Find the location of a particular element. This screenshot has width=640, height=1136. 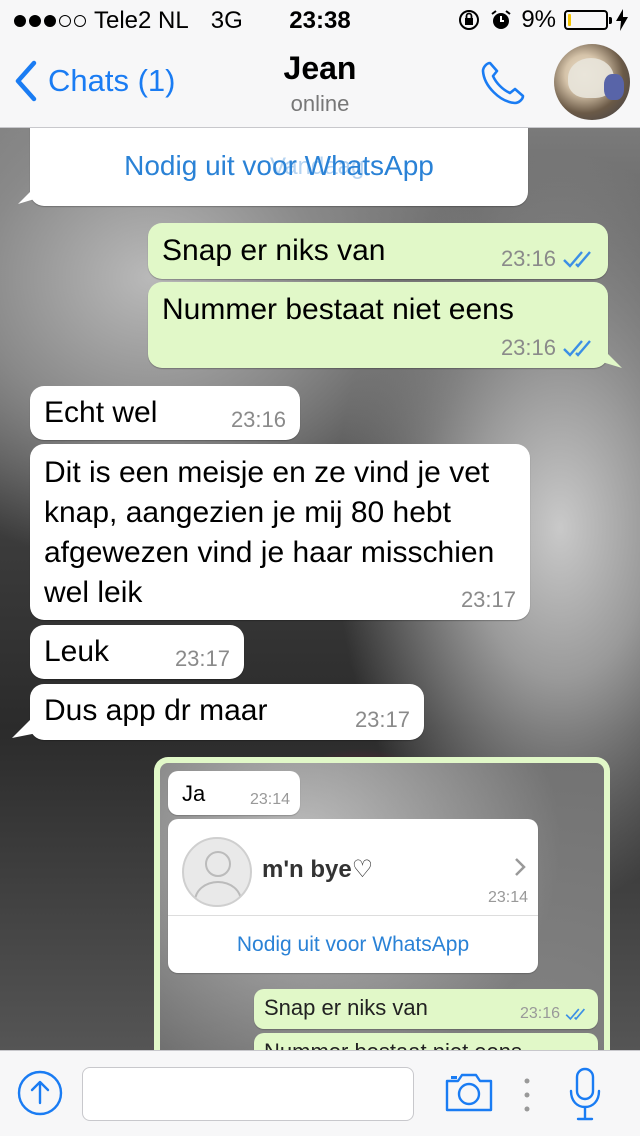

embedded-contact-name: m'n bye♡ is located at coordinates (318, 869).